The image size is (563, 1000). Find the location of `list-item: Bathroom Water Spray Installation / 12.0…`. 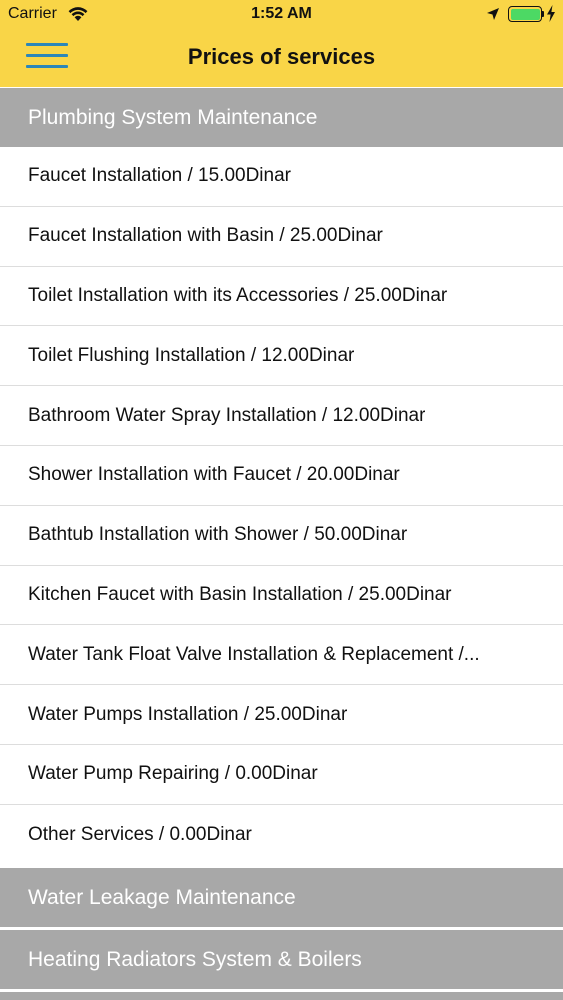

list-item: Bathroom Water Spray Installation / 12.0… is located at coordinates (281, 416).